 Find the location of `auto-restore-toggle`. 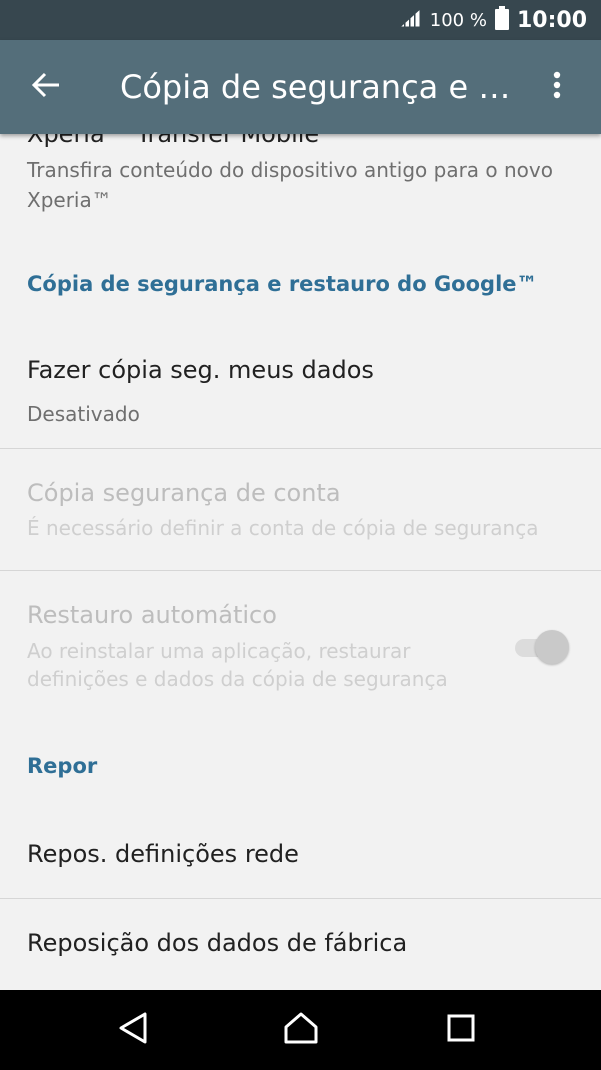

auto-restore-toggle is located at coordinates (541, 647).